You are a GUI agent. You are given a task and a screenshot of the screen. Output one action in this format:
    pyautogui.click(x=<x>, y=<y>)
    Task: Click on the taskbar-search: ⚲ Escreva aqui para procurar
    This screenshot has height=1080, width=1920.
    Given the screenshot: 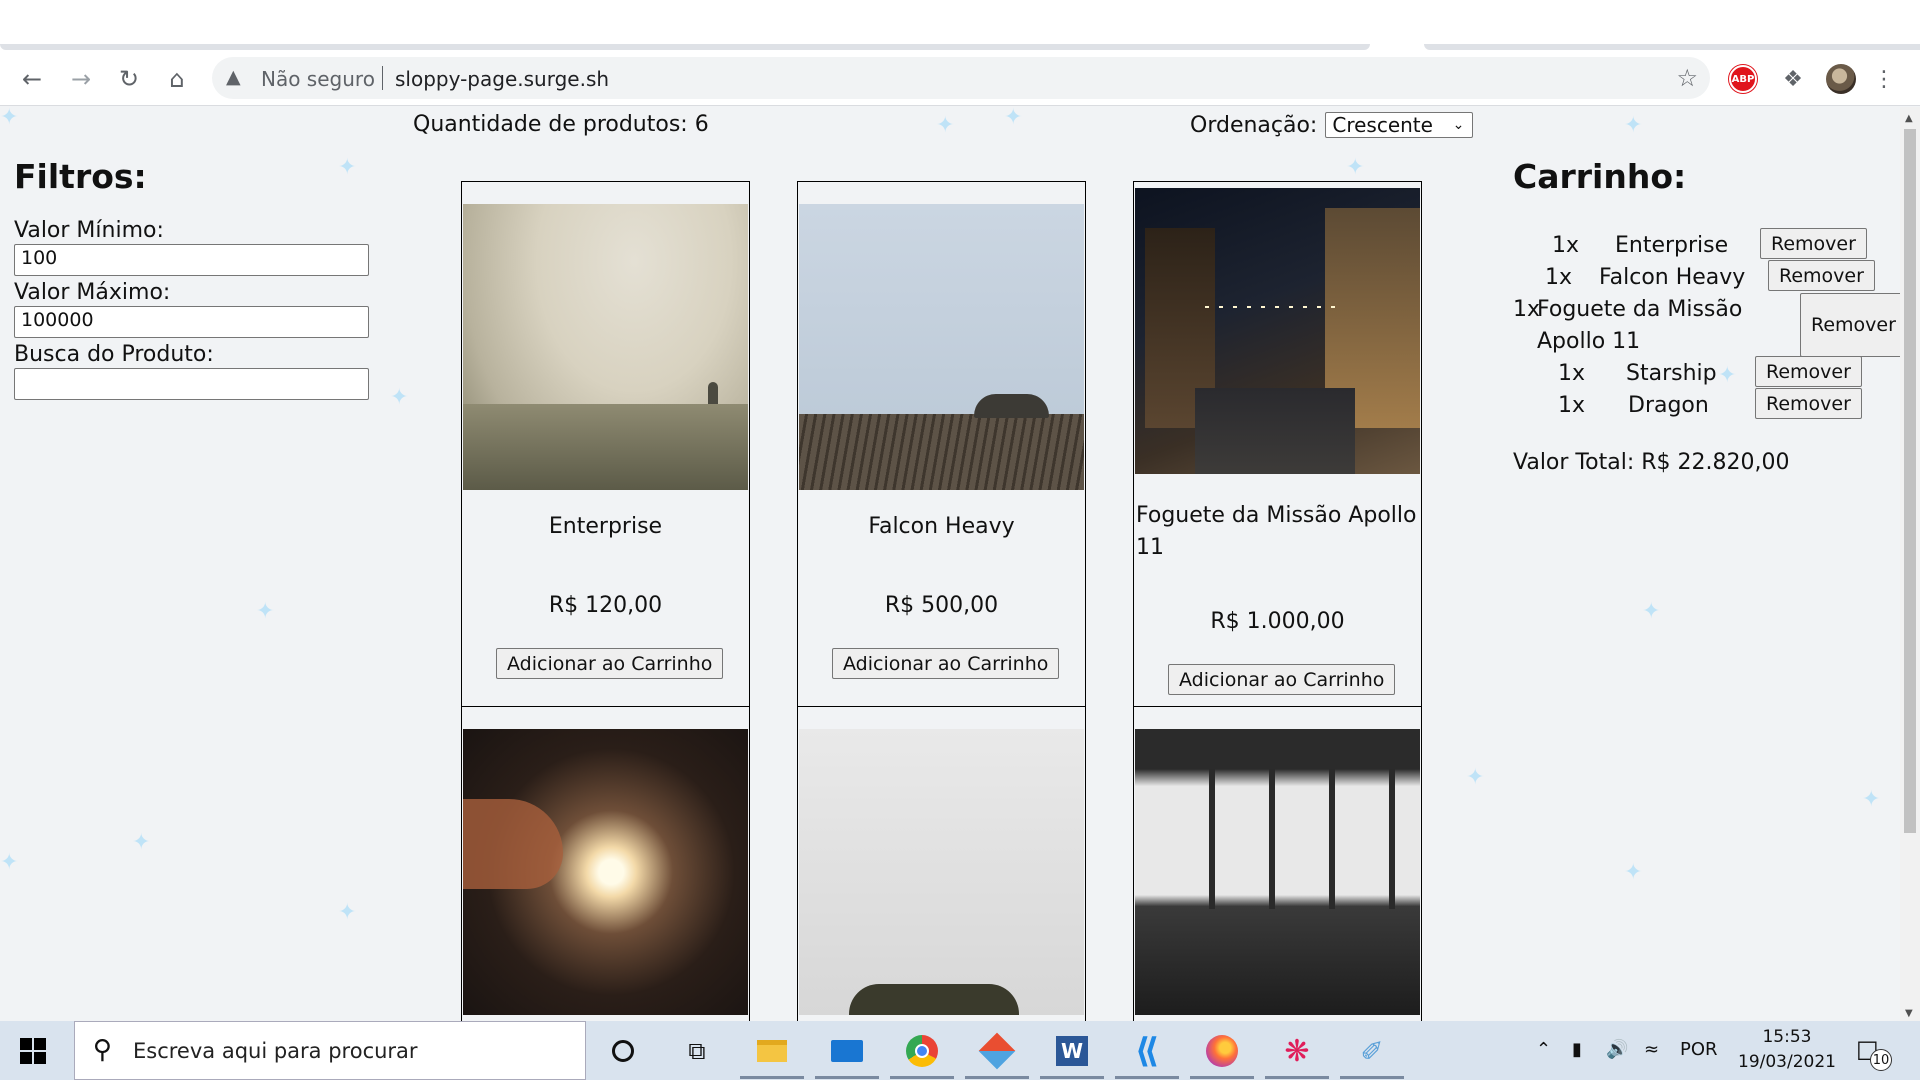 What is the action you would take?
    pyautogui.click(x=330, y=1050)
    